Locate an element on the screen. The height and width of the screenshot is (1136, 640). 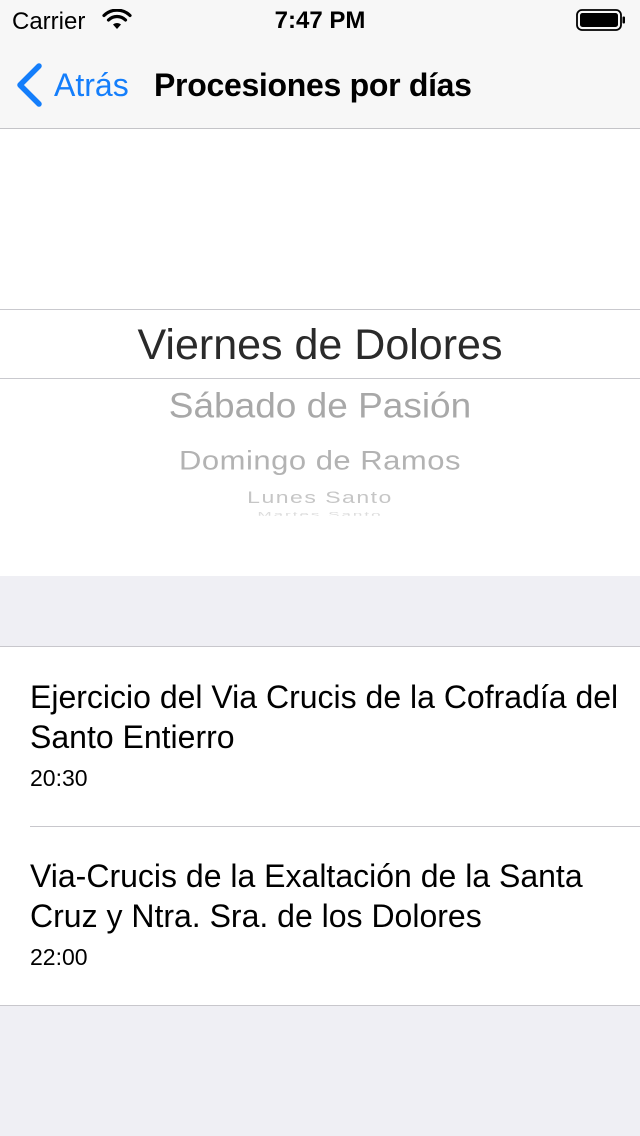
navigation-bar: Atrás Procesiones por días is located at coordinates (320, 84).